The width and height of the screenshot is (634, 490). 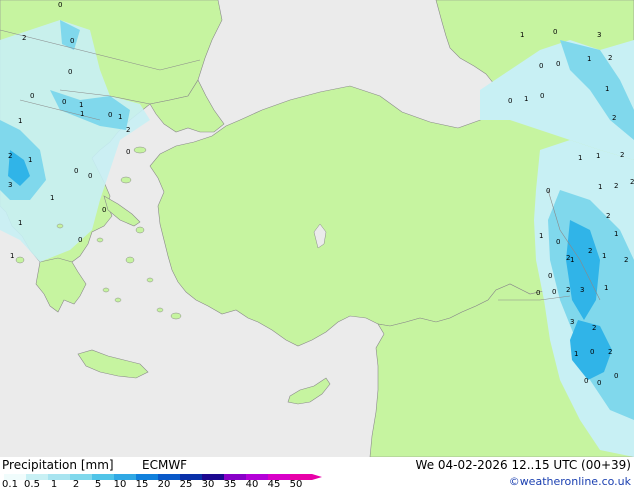 What do you see at coordinates (186, 484) in the screenshot?
I see `legend-label: 25` at bounding box center [186, 484].